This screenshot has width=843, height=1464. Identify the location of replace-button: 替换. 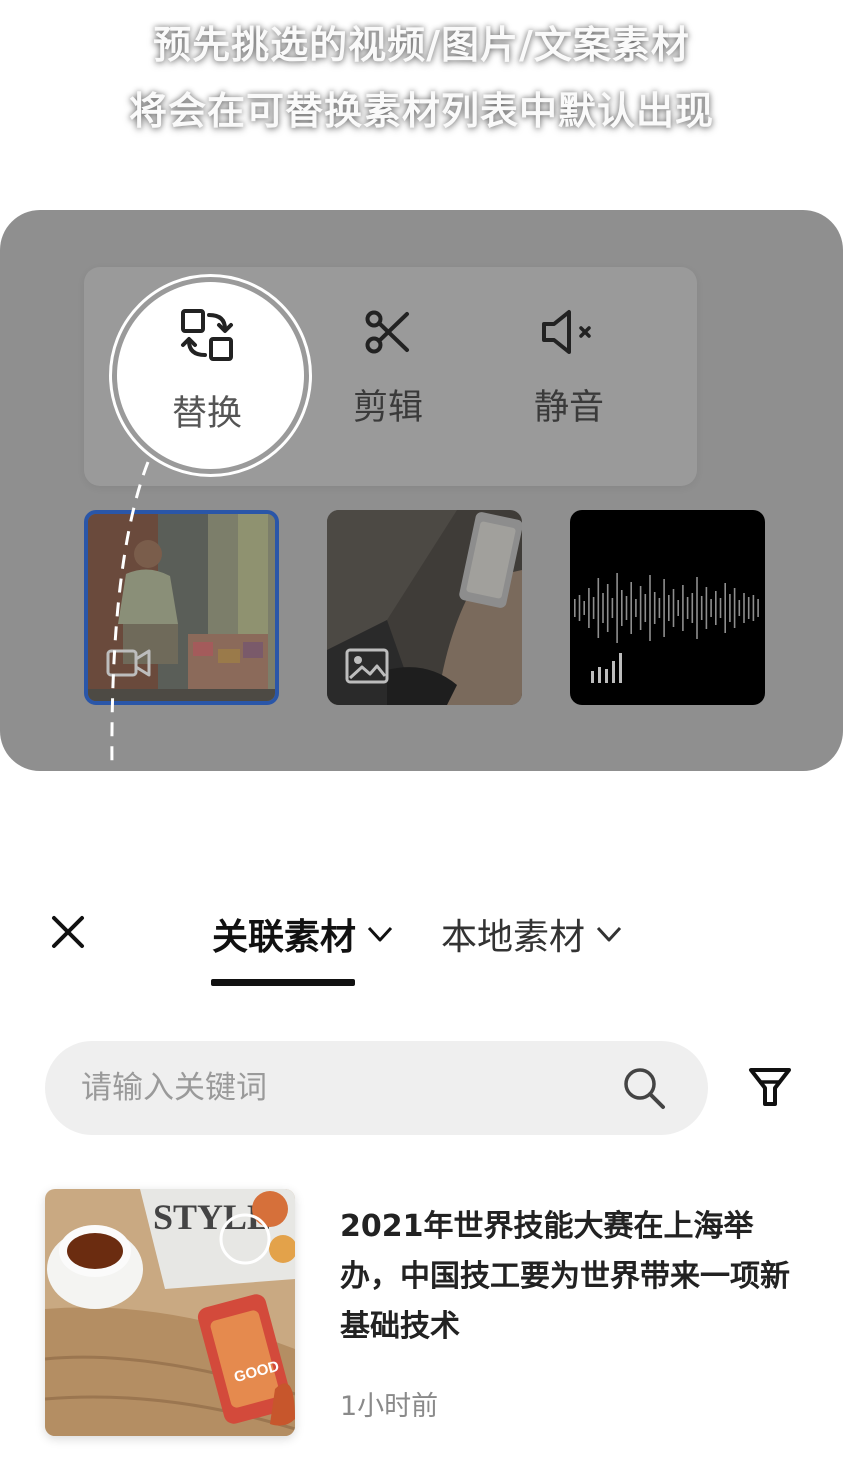
(207, 371).